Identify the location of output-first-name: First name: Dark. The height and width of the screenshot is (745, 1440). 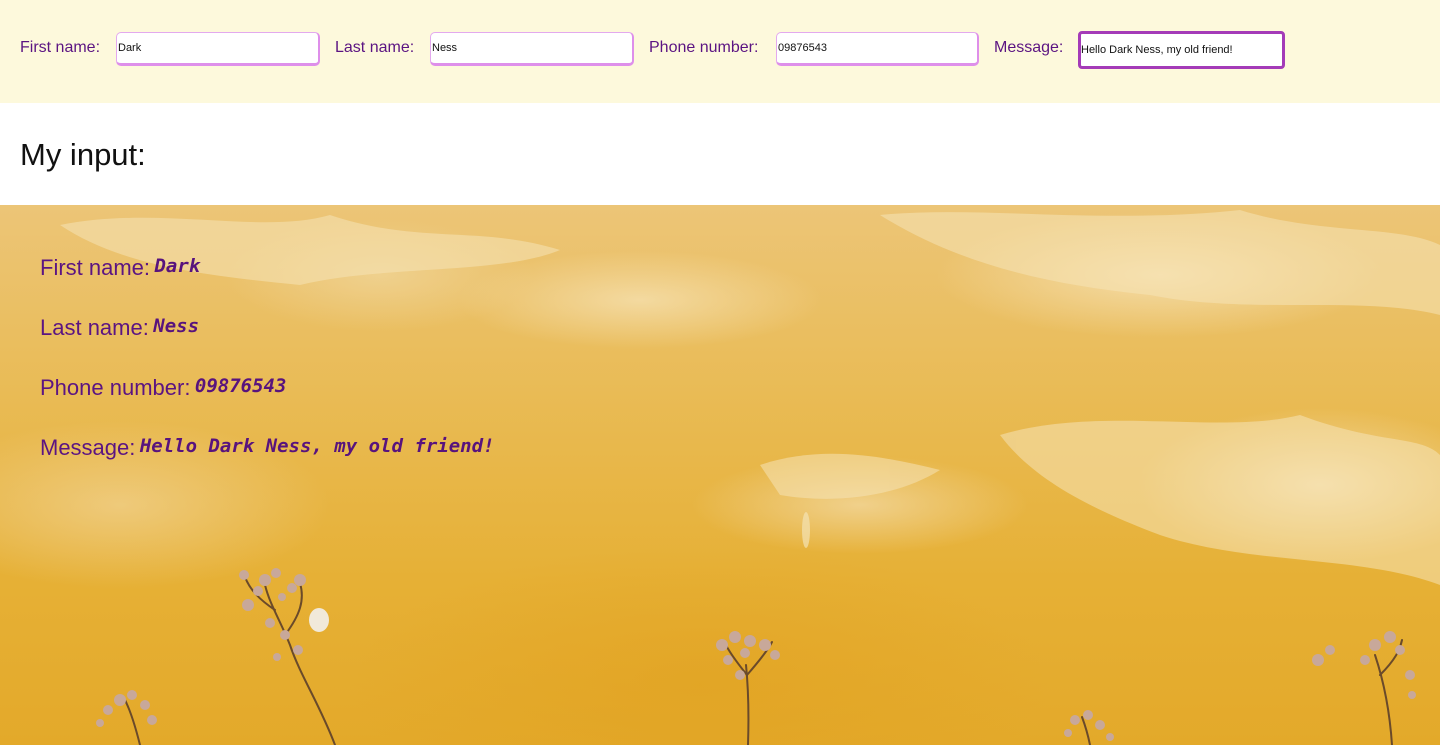
(120, 268).